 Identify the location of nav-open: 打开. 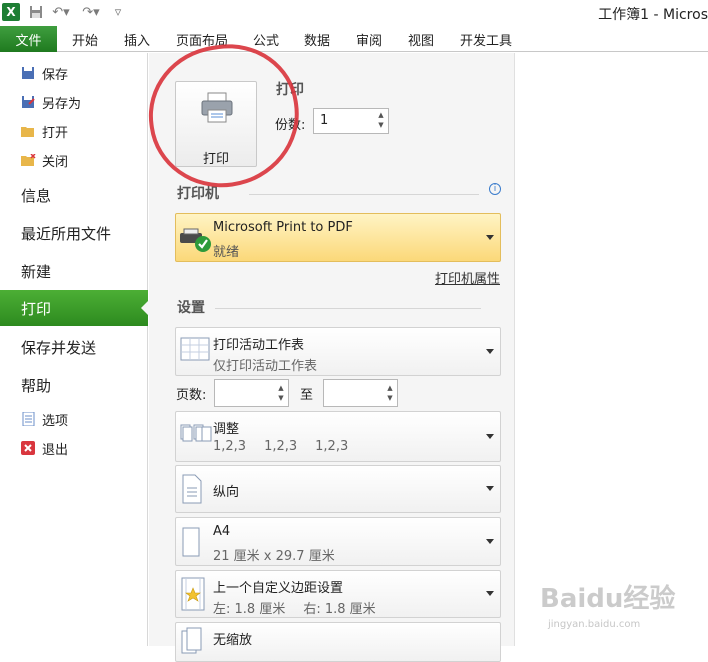
(44, 131).